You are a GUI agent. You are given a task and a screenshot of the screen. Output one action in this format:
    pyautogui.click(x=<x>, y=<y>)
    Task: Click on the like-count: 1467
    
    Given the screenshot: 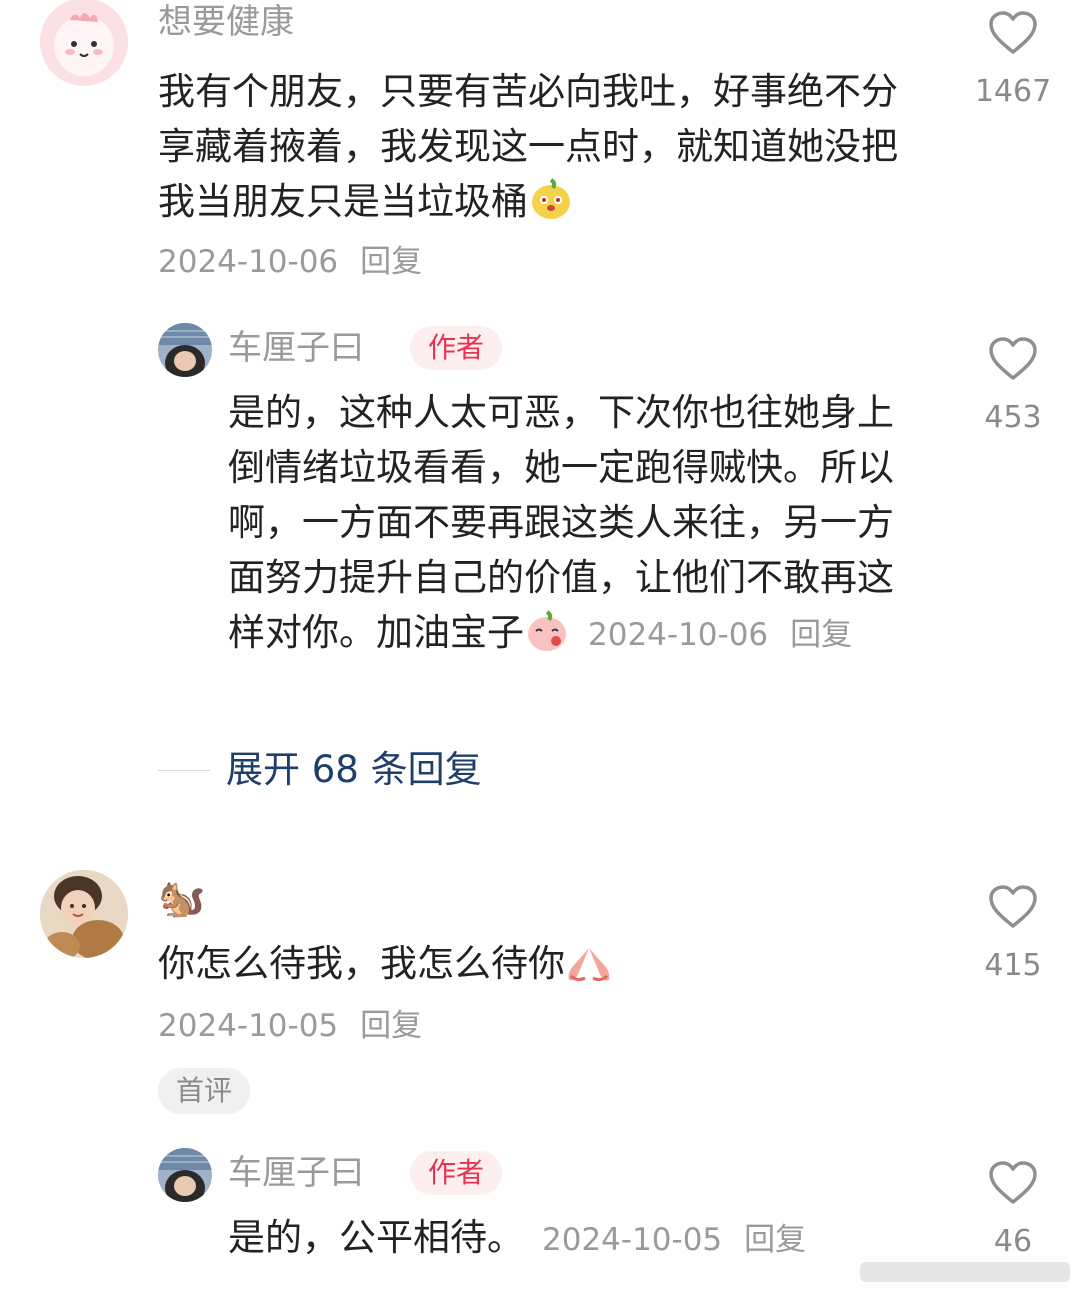 What is the action you would take?
    pyautogui.click(x=1013, y=91)
    